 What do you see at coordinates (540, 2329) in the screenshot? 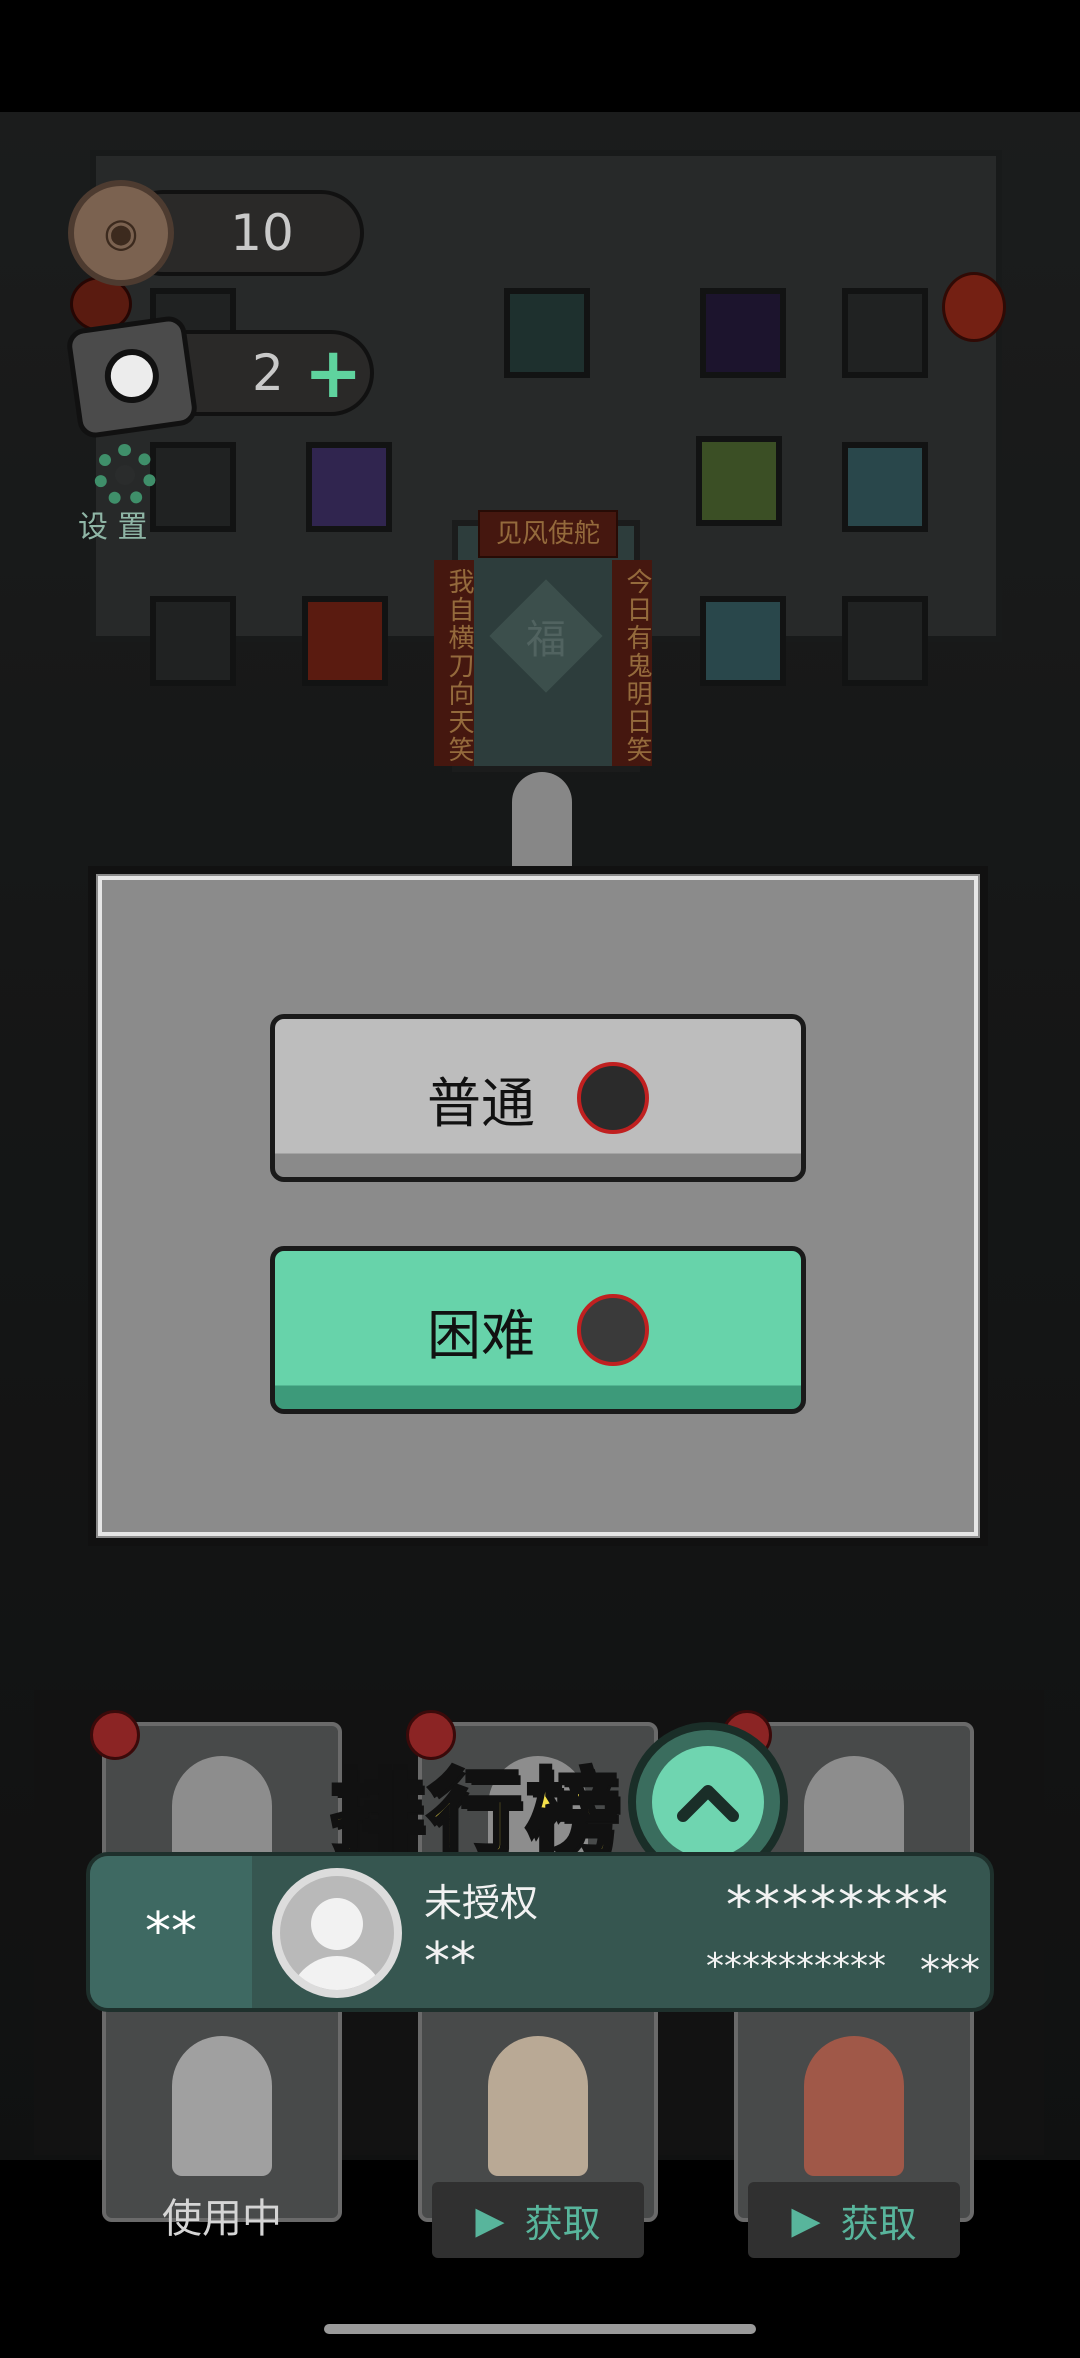
I see `home-indicator` at bounding box center [540, 2329].